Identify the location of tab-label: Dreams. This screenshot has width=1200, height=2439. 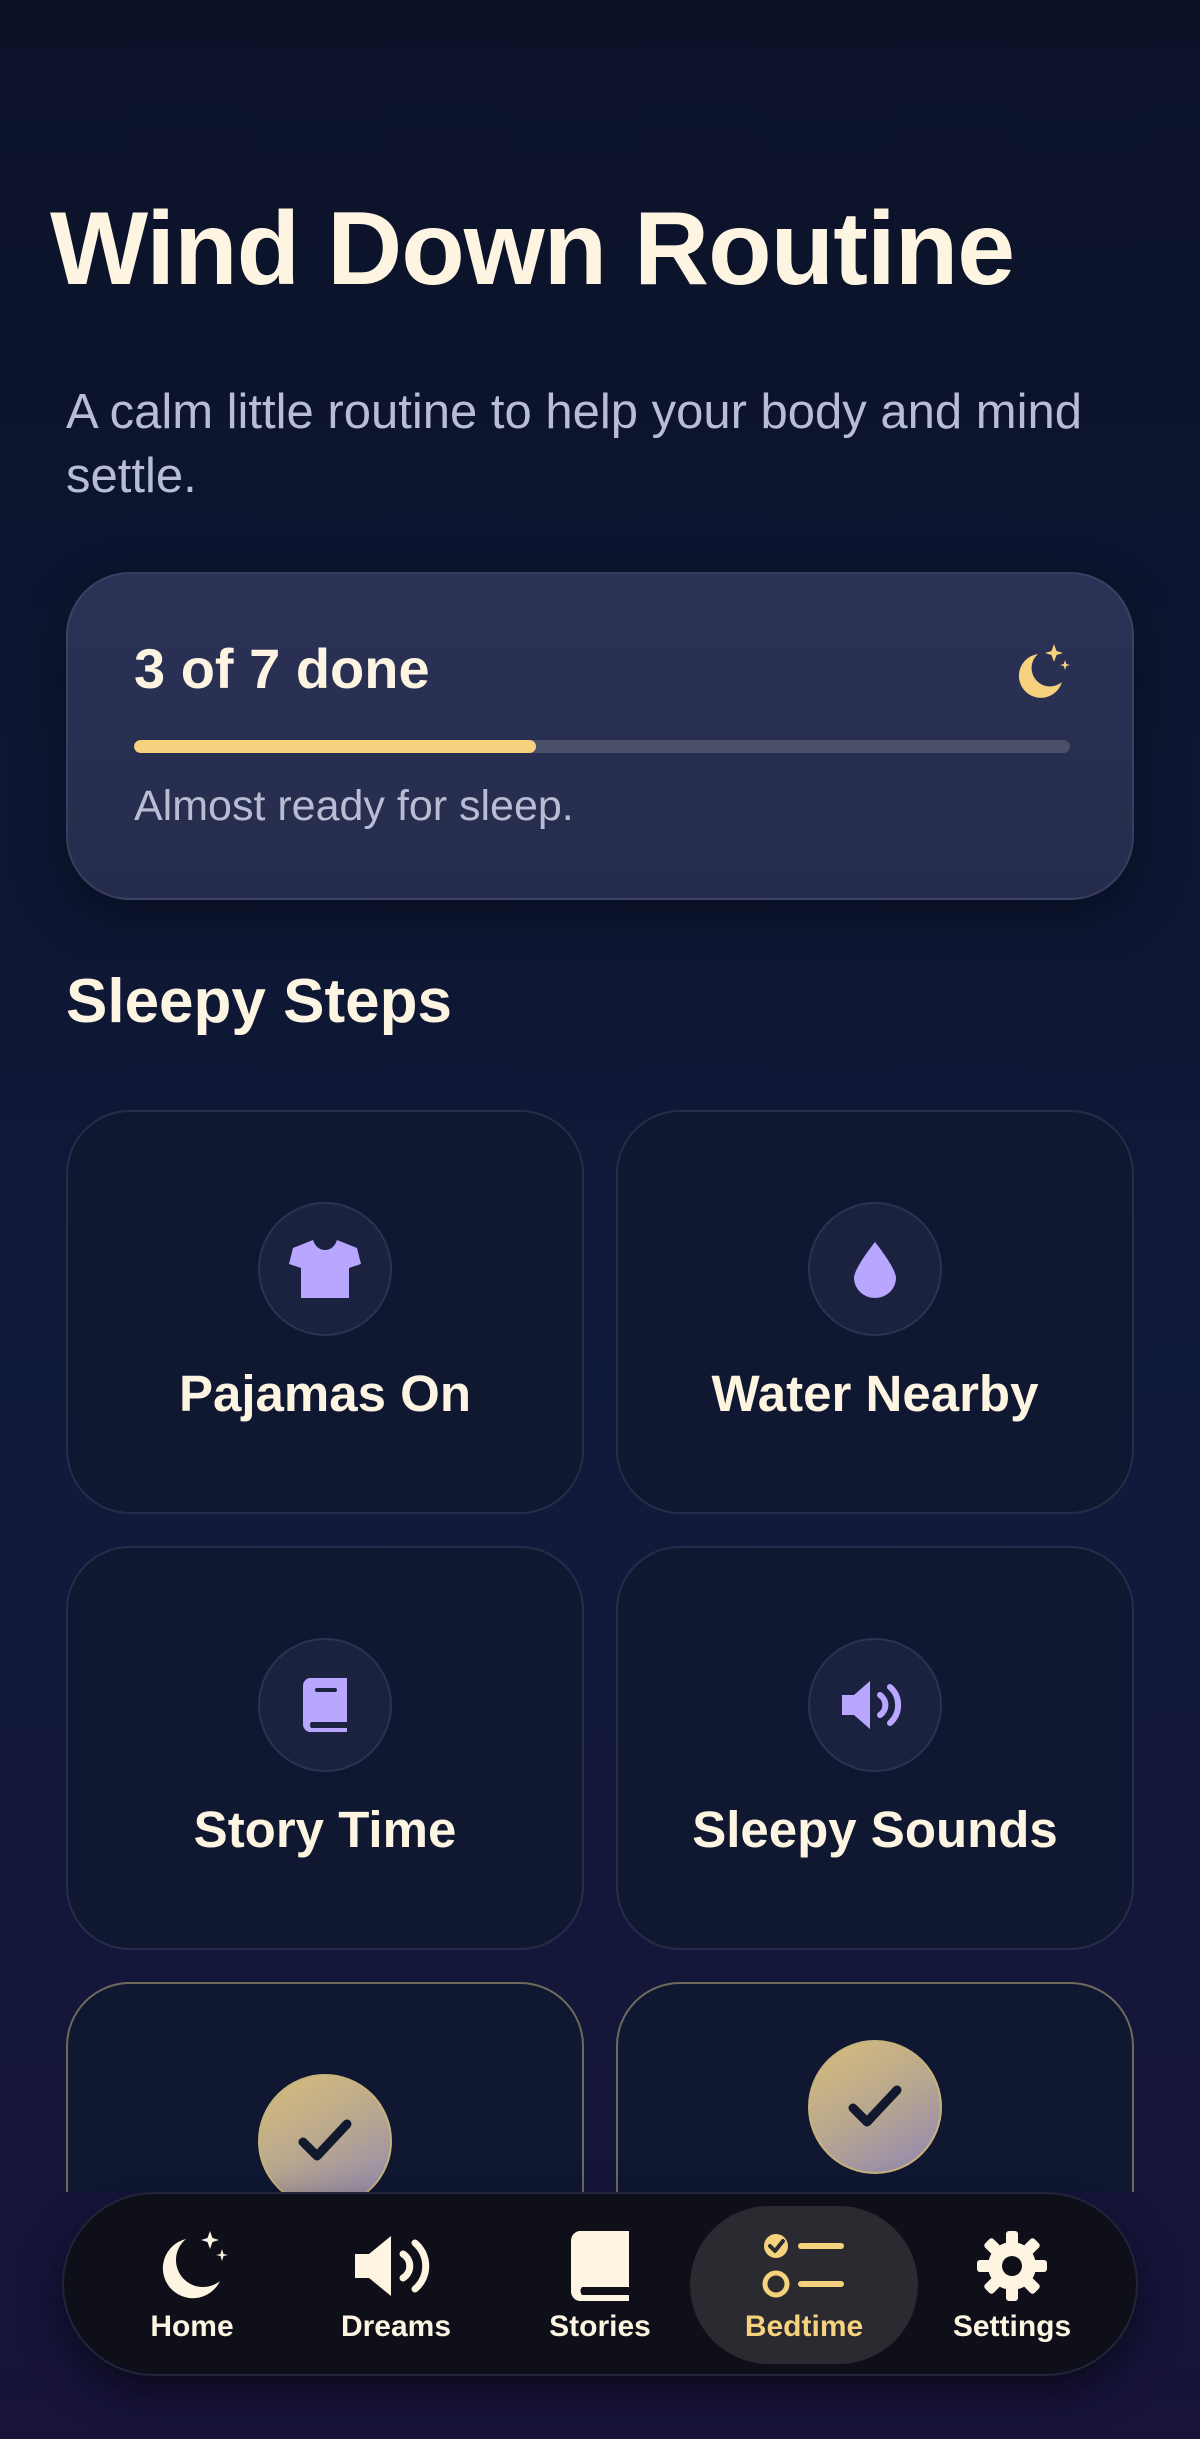
(396, 2326).